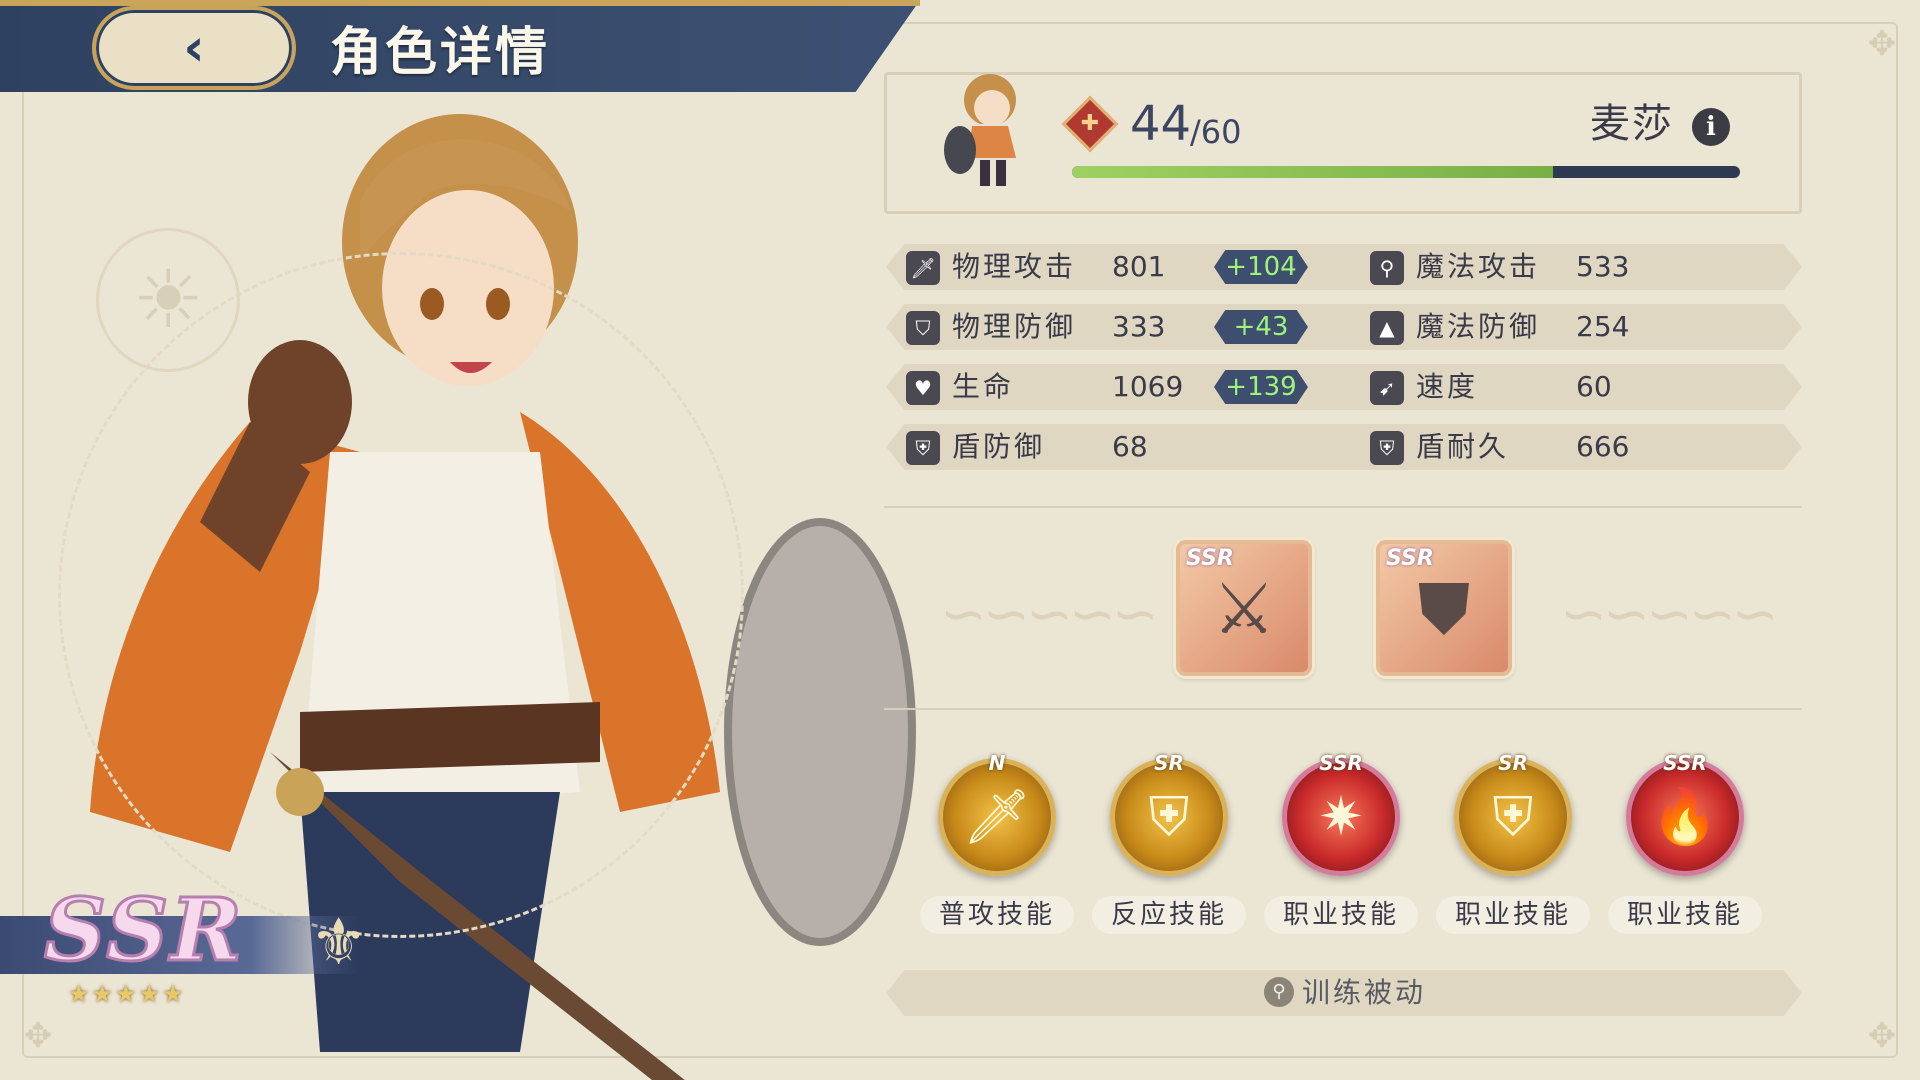 The height and width of the screenshot is (1080, 1920). What do you see at coordinates (1130, 446) in the screenshot?
I see `stat-value-shield-def: 68` at bounding box center [1130, 446].